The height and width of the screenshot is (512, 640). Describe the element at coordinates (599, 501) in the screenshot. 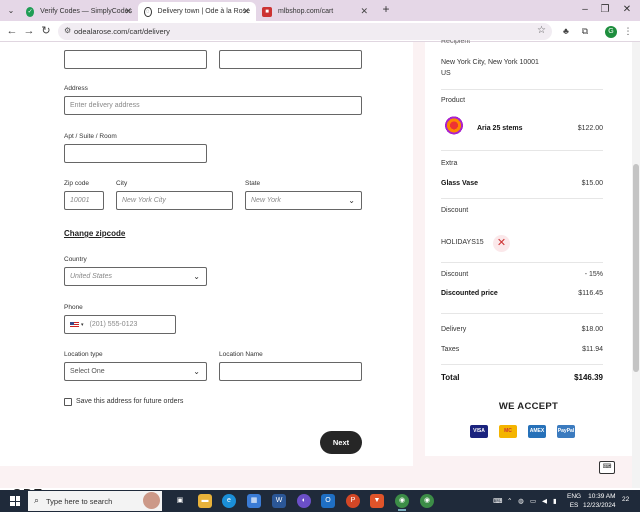

I see `taskbar-clock: 10:39 AM 12/23/2024` at that location.